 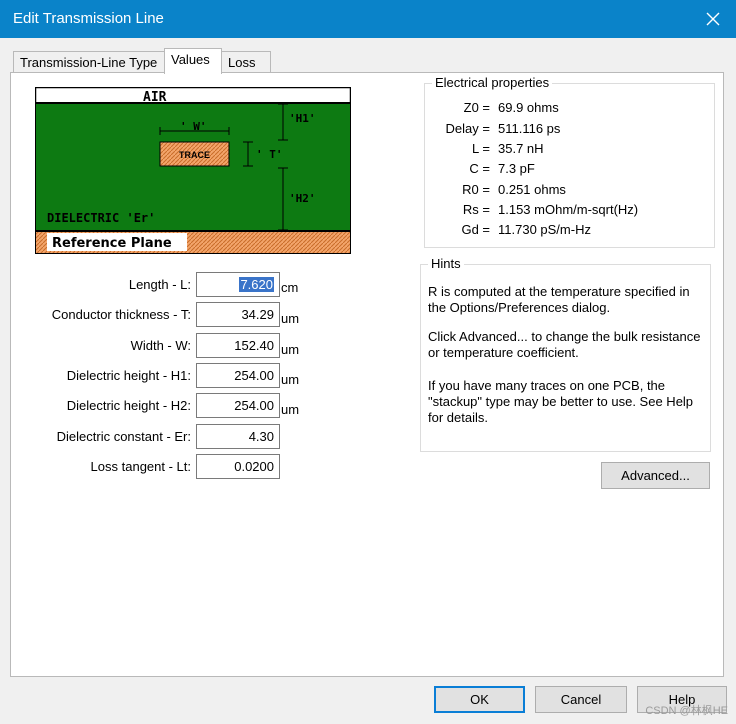 I want to click on ep-key-delay: Delay =, so click(x=467, y=128).